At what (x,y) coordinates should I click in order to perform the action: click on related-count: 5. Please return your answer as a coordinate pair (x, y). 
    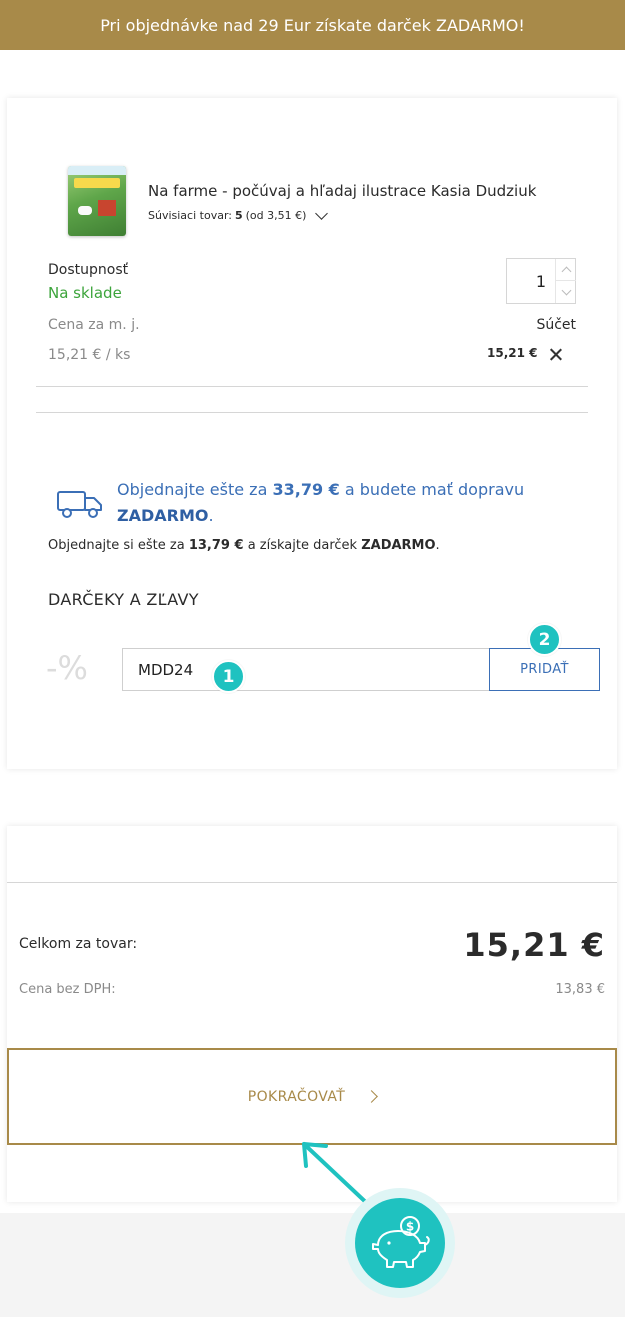
    Looking at the image, I should click on (238, 215).